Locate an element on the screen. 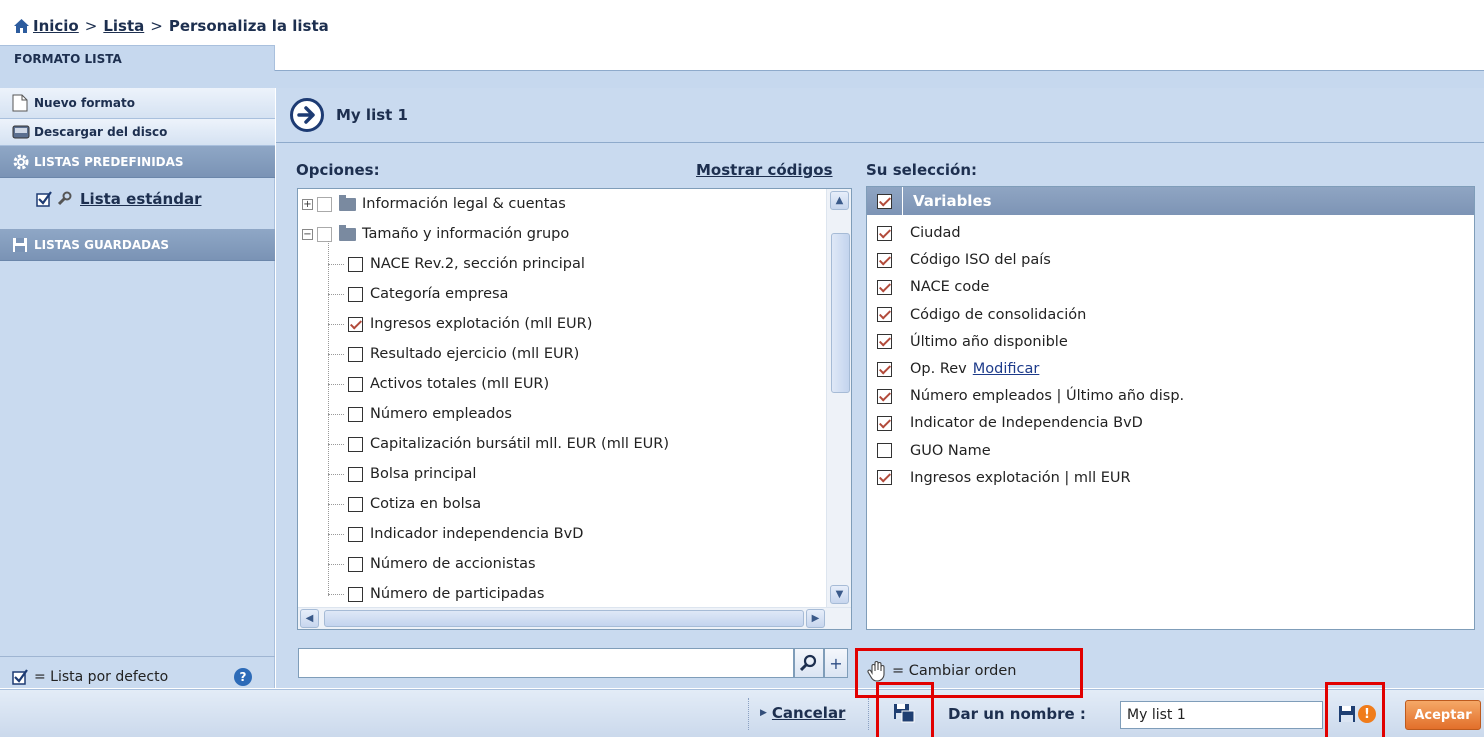 The width and height of the screenshot is (1484, 737). saved-lists-button: LISTAS GUARDADAS is located at coordinates (137, 245).